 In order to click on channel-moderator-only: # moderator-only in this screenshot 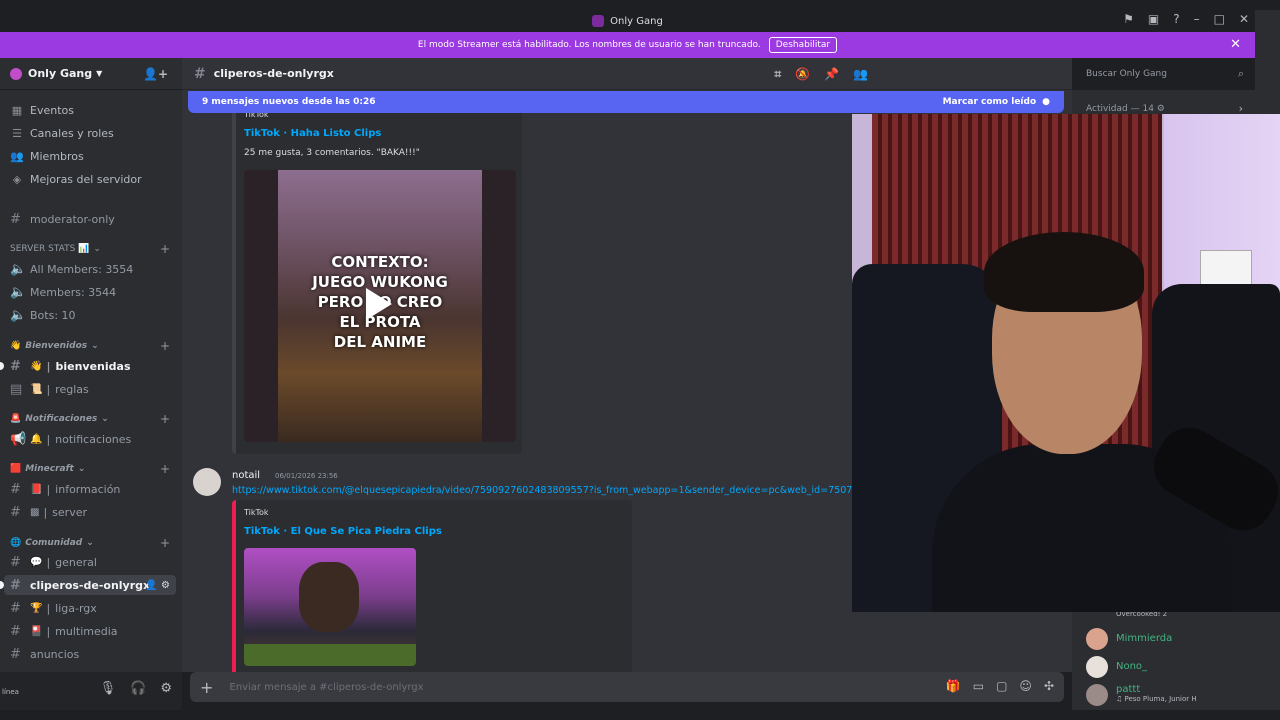, I will do `click(91, 219)`.